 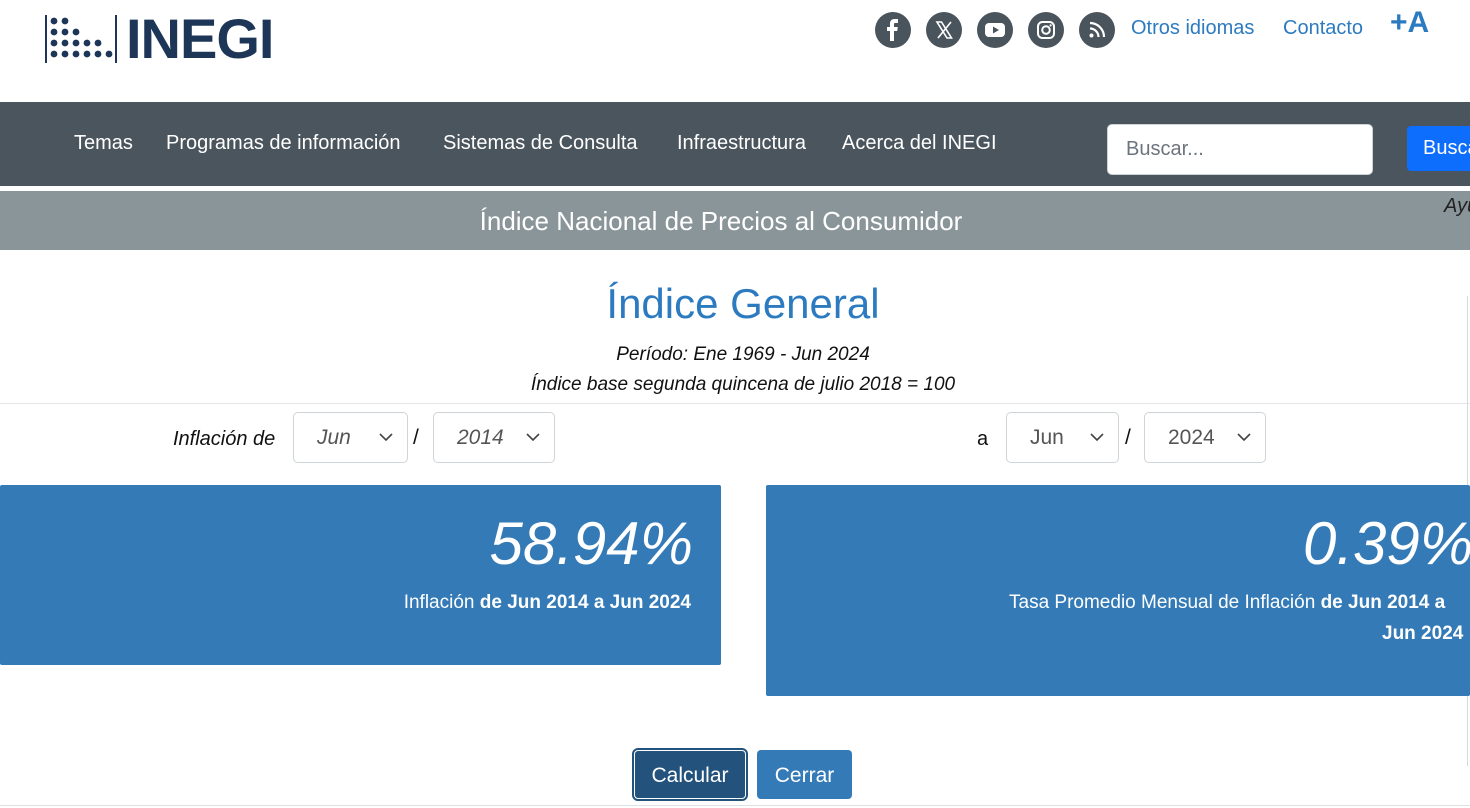 I want to click on nav-item-sistemas: Sistemas de Consulta, so click(x=540, y=143).